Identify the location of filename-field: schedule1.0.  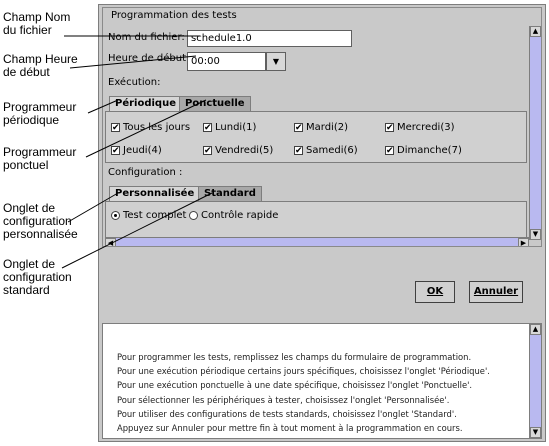
(269, 38).